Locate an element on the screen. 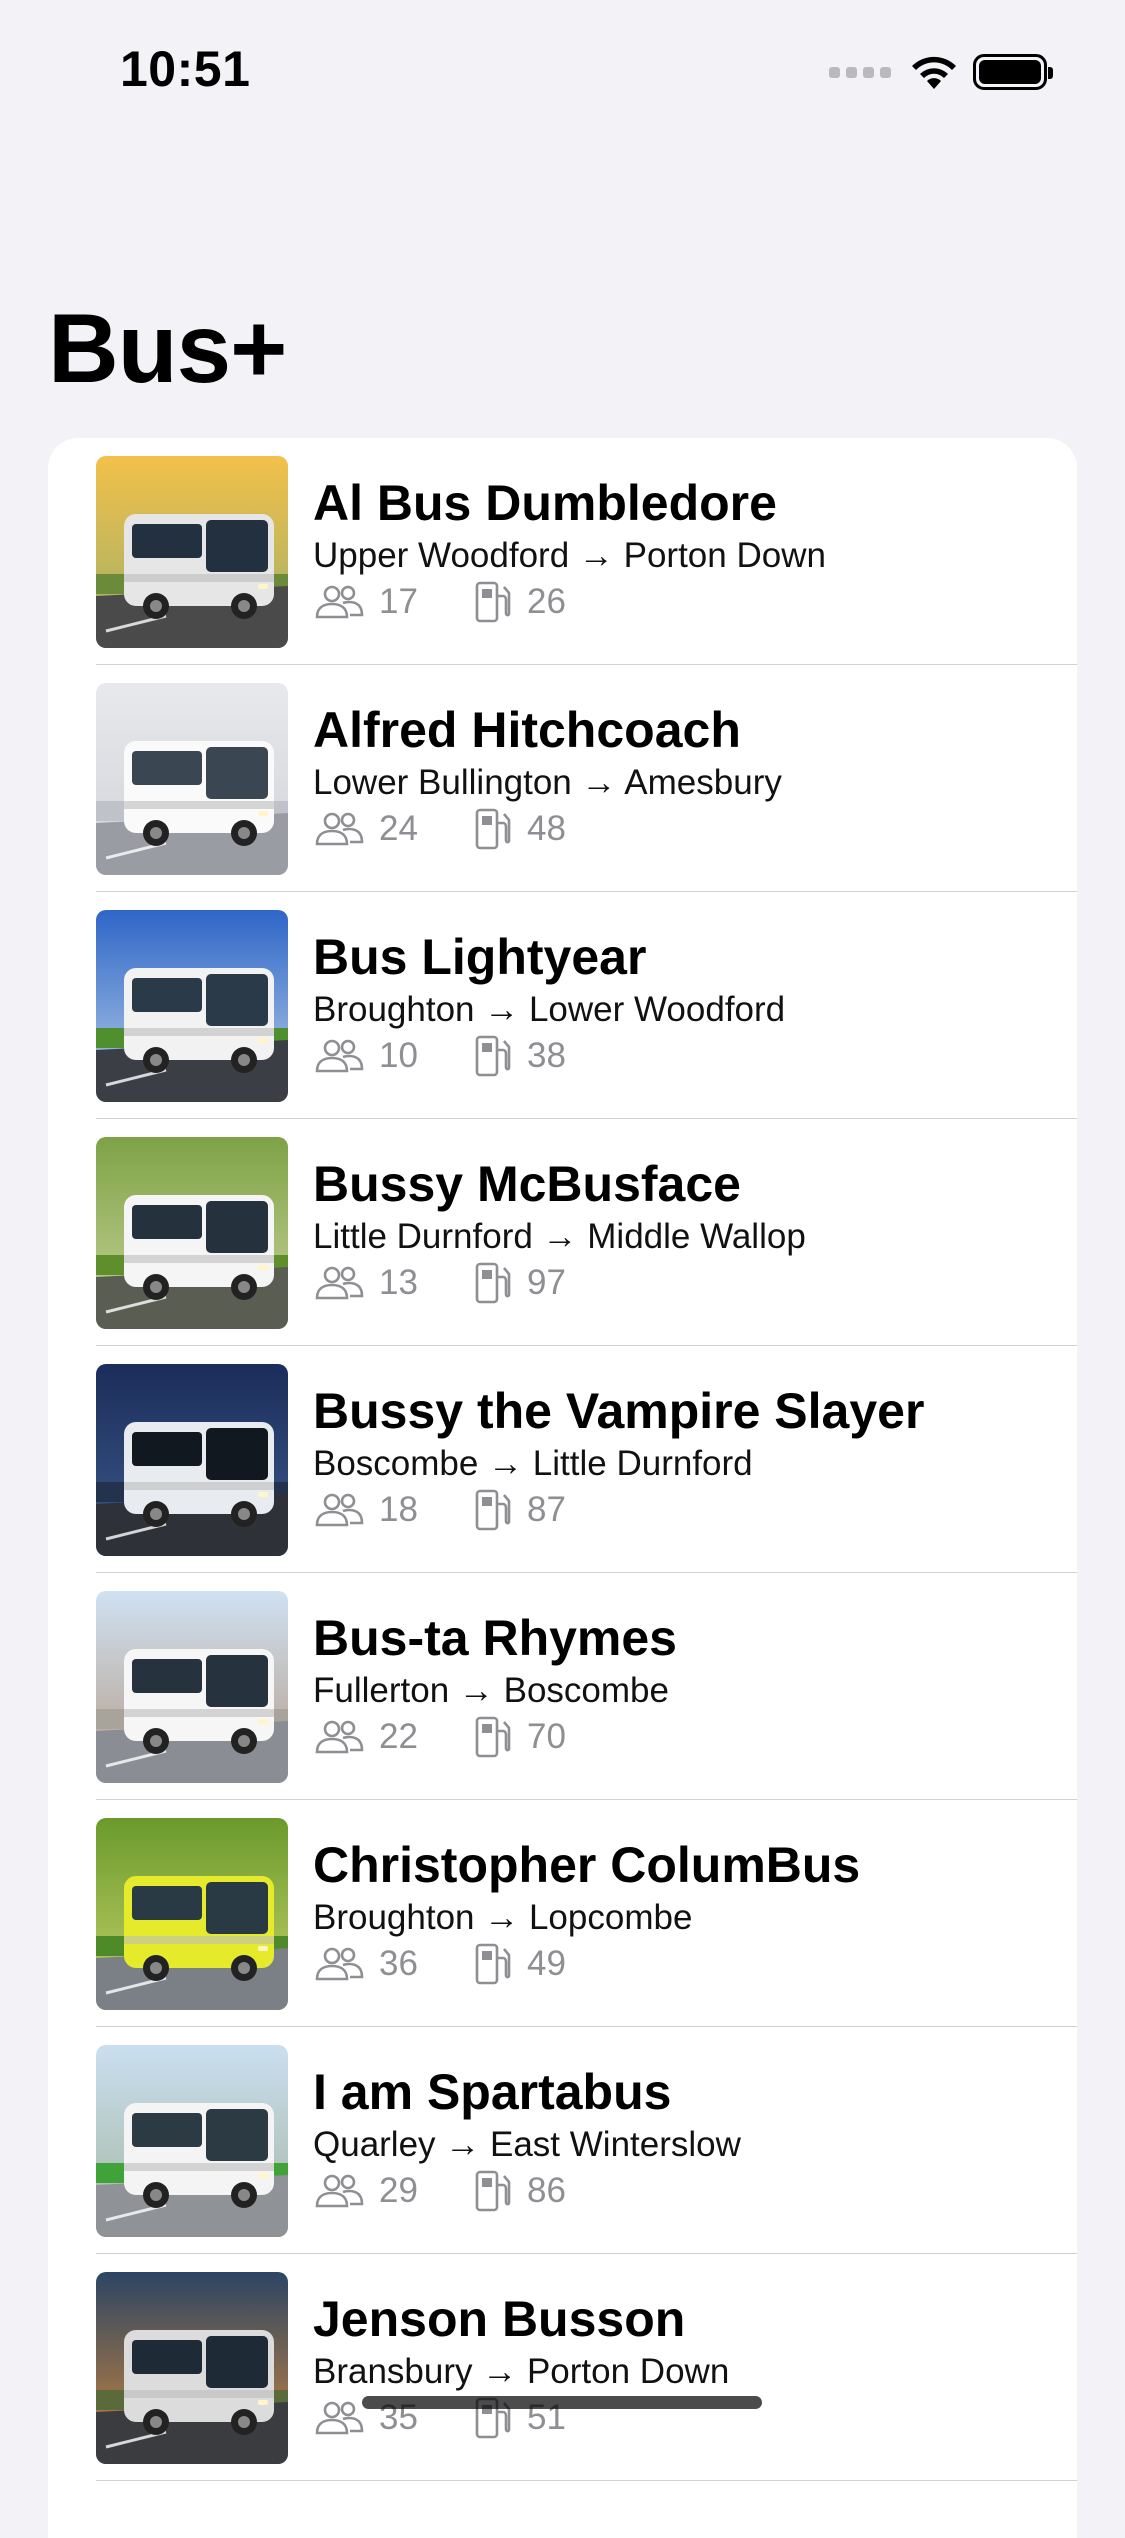 The width and height of the screenshot is (1125, 2538). seats-stat: 18 is located at coordinates (393, 1510).